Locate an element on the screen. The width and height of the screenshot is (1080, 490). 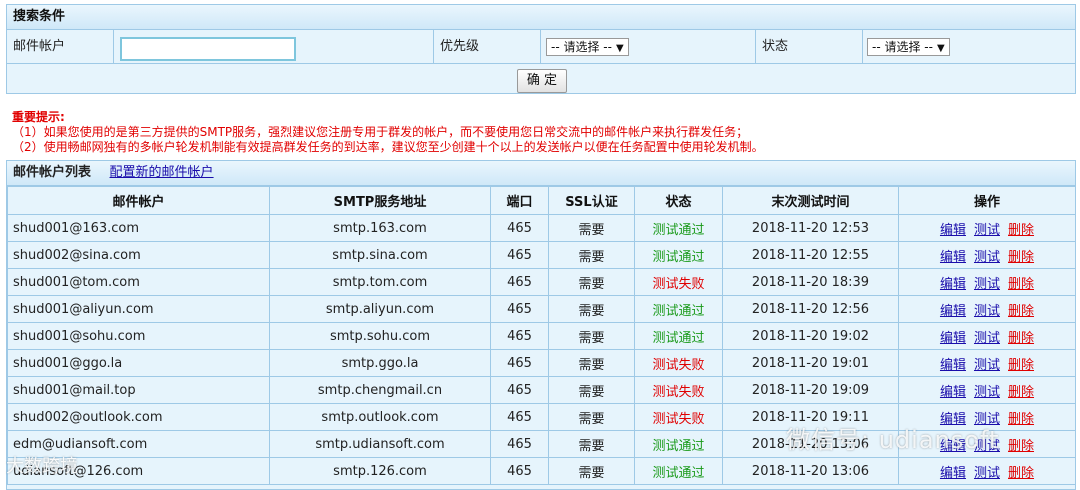
priority-label: 优先级 is located at coordinates (487, 46).